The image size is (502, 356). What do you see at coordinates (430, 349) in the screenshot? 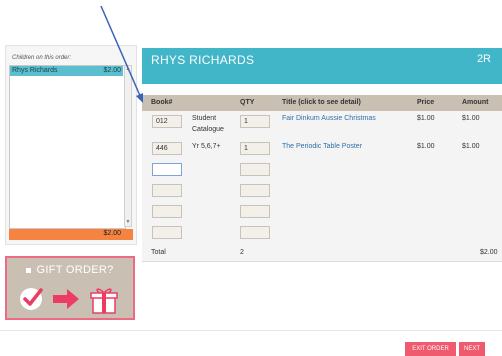
I see `exit-order-button: EXIT ORDER` at bounding box center [430, 349].